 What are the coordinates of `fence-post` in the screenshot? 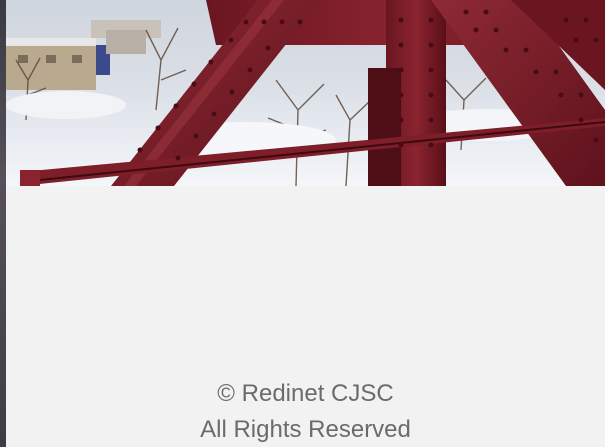 It's located at (30, 178).